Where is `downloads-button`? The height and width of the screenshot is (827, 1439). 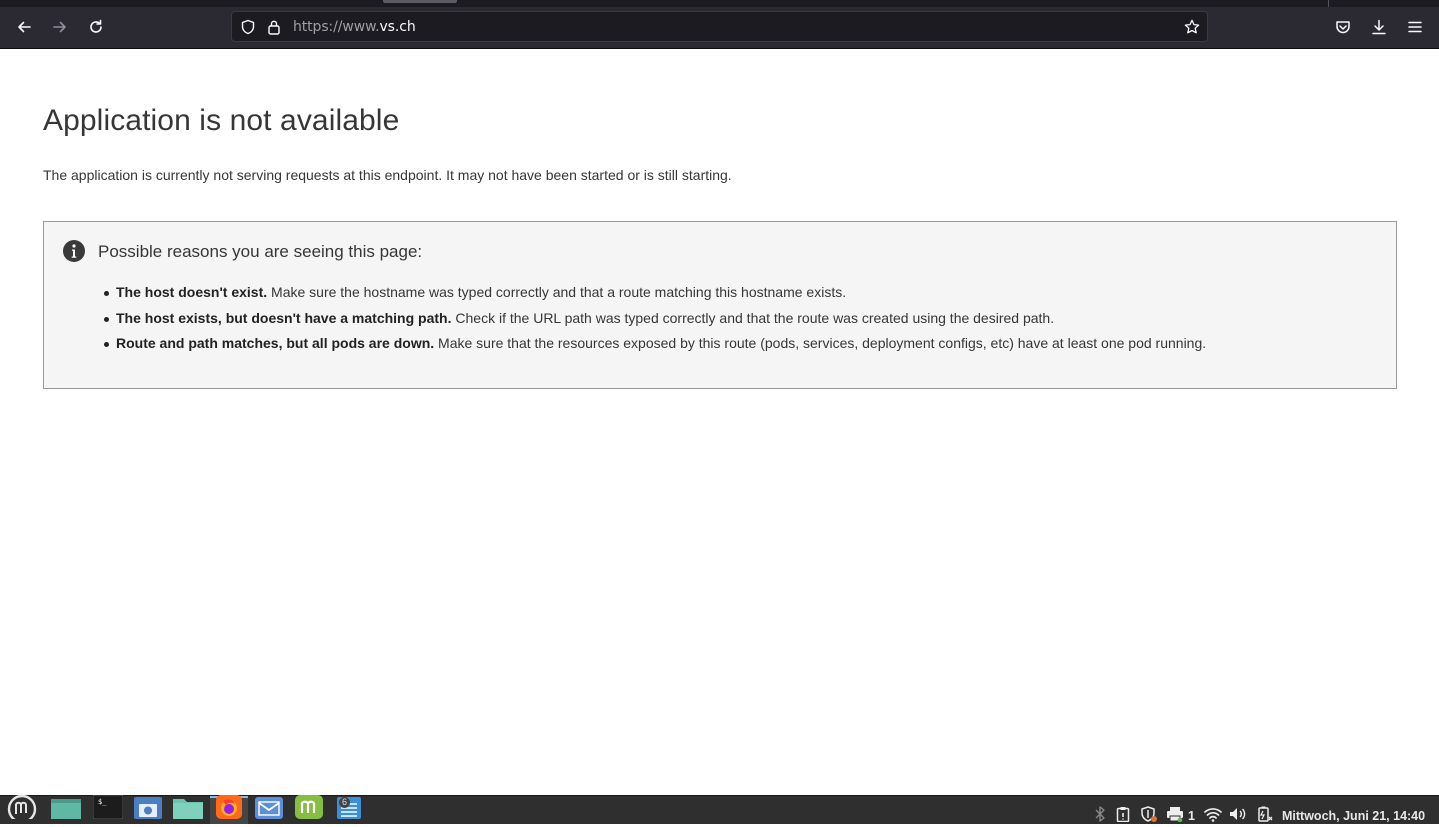 downloads-button is located at coordinates (1379, 27).